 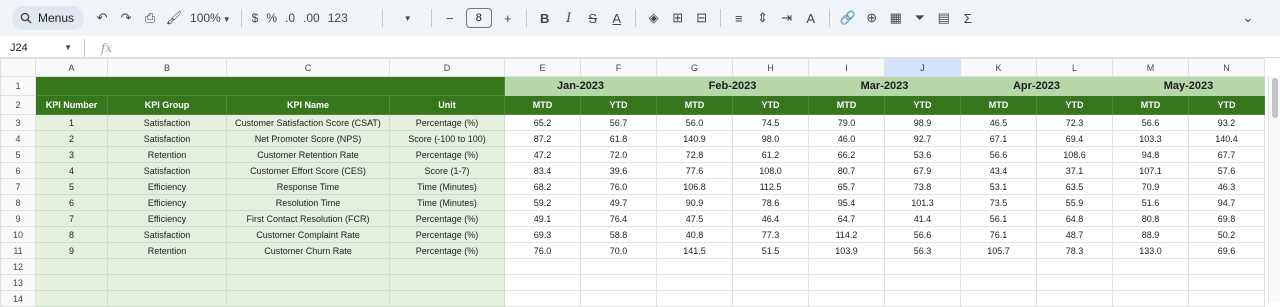 I want to click on value-cell: 63.5, so click(x=1074, y=186).